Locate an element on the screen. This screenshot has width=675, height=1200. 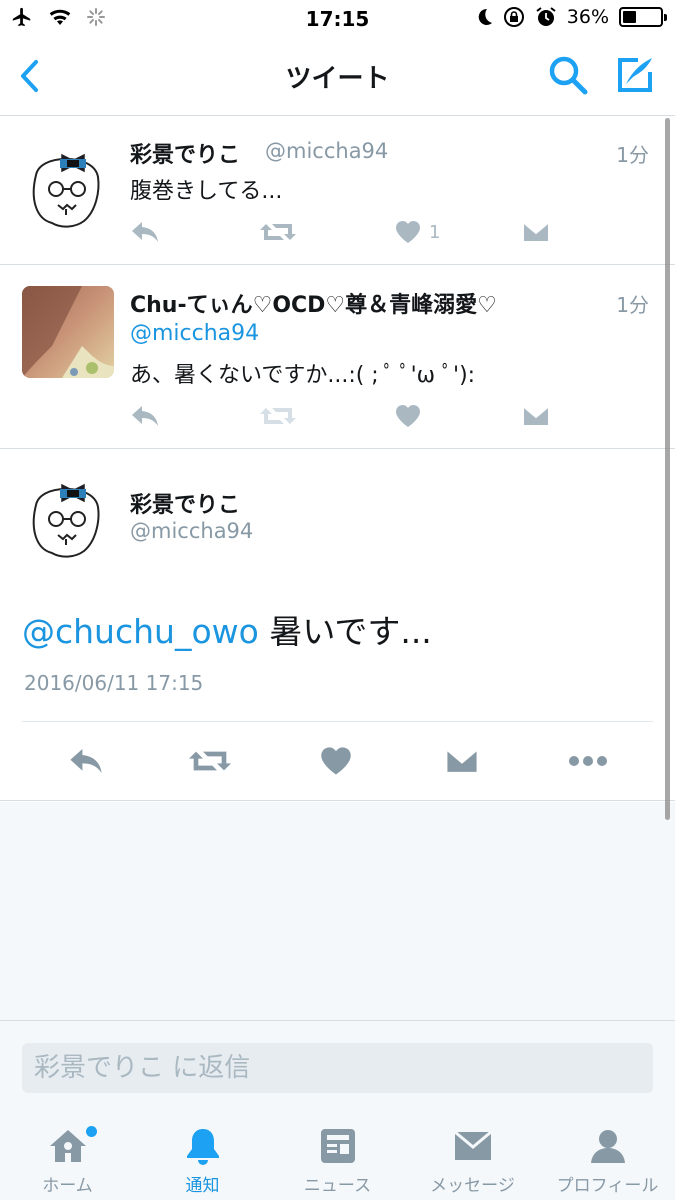
scrollbar is located at coordinates (667, 469).